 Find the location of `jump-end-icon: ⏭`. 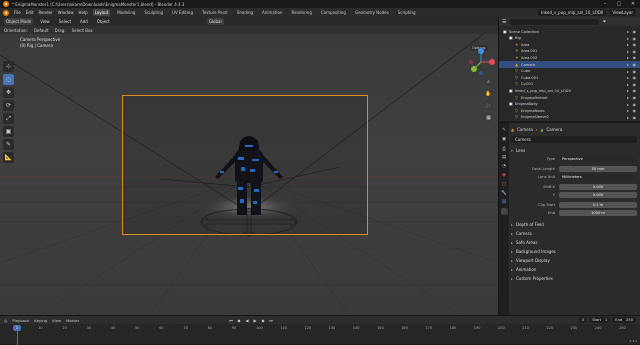

jump-end-icon: ⏭ is located at coordinates (271, 320).